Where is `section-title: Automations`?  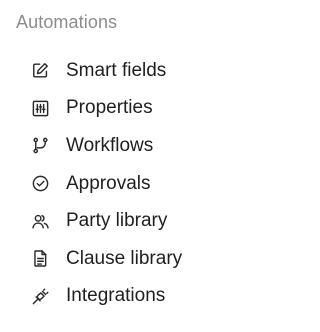
section-title: Automations is located at coordinates (67, 22).